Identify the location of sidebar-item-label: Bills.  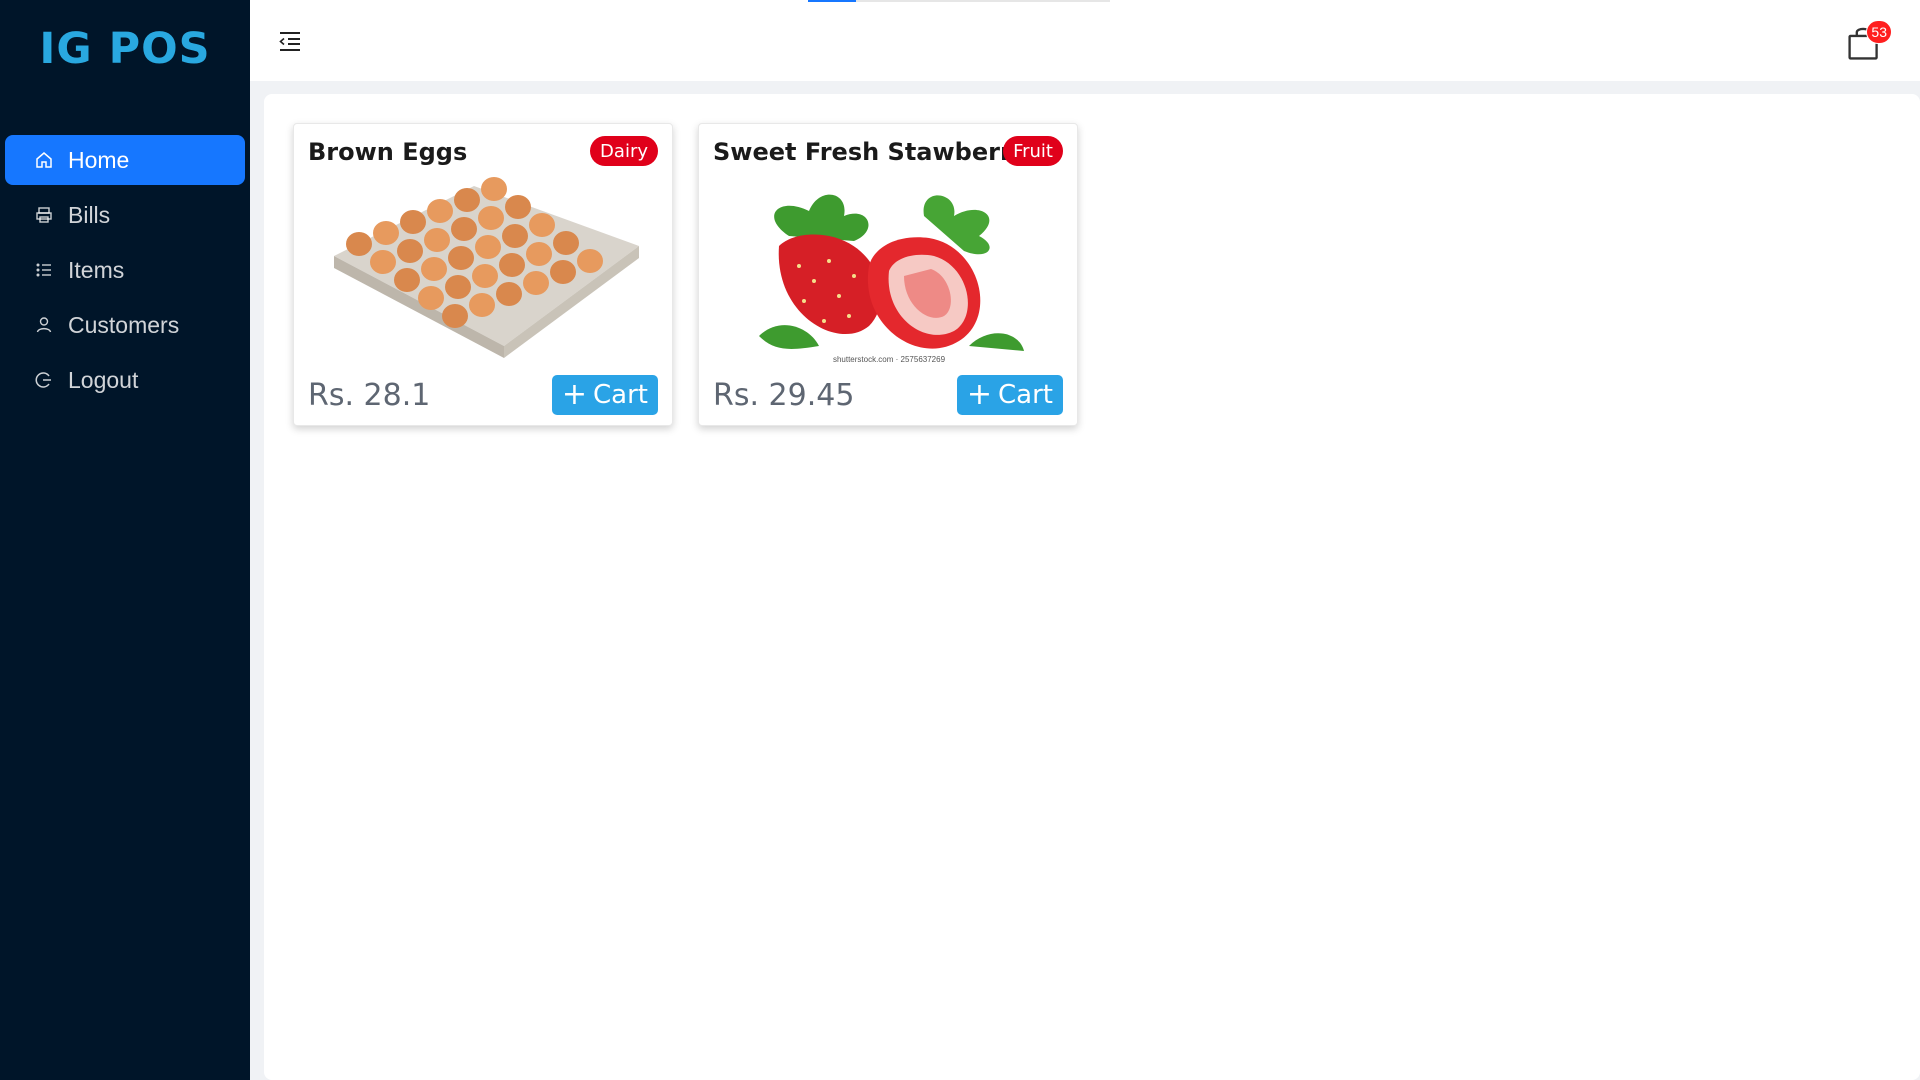
(89, 214).